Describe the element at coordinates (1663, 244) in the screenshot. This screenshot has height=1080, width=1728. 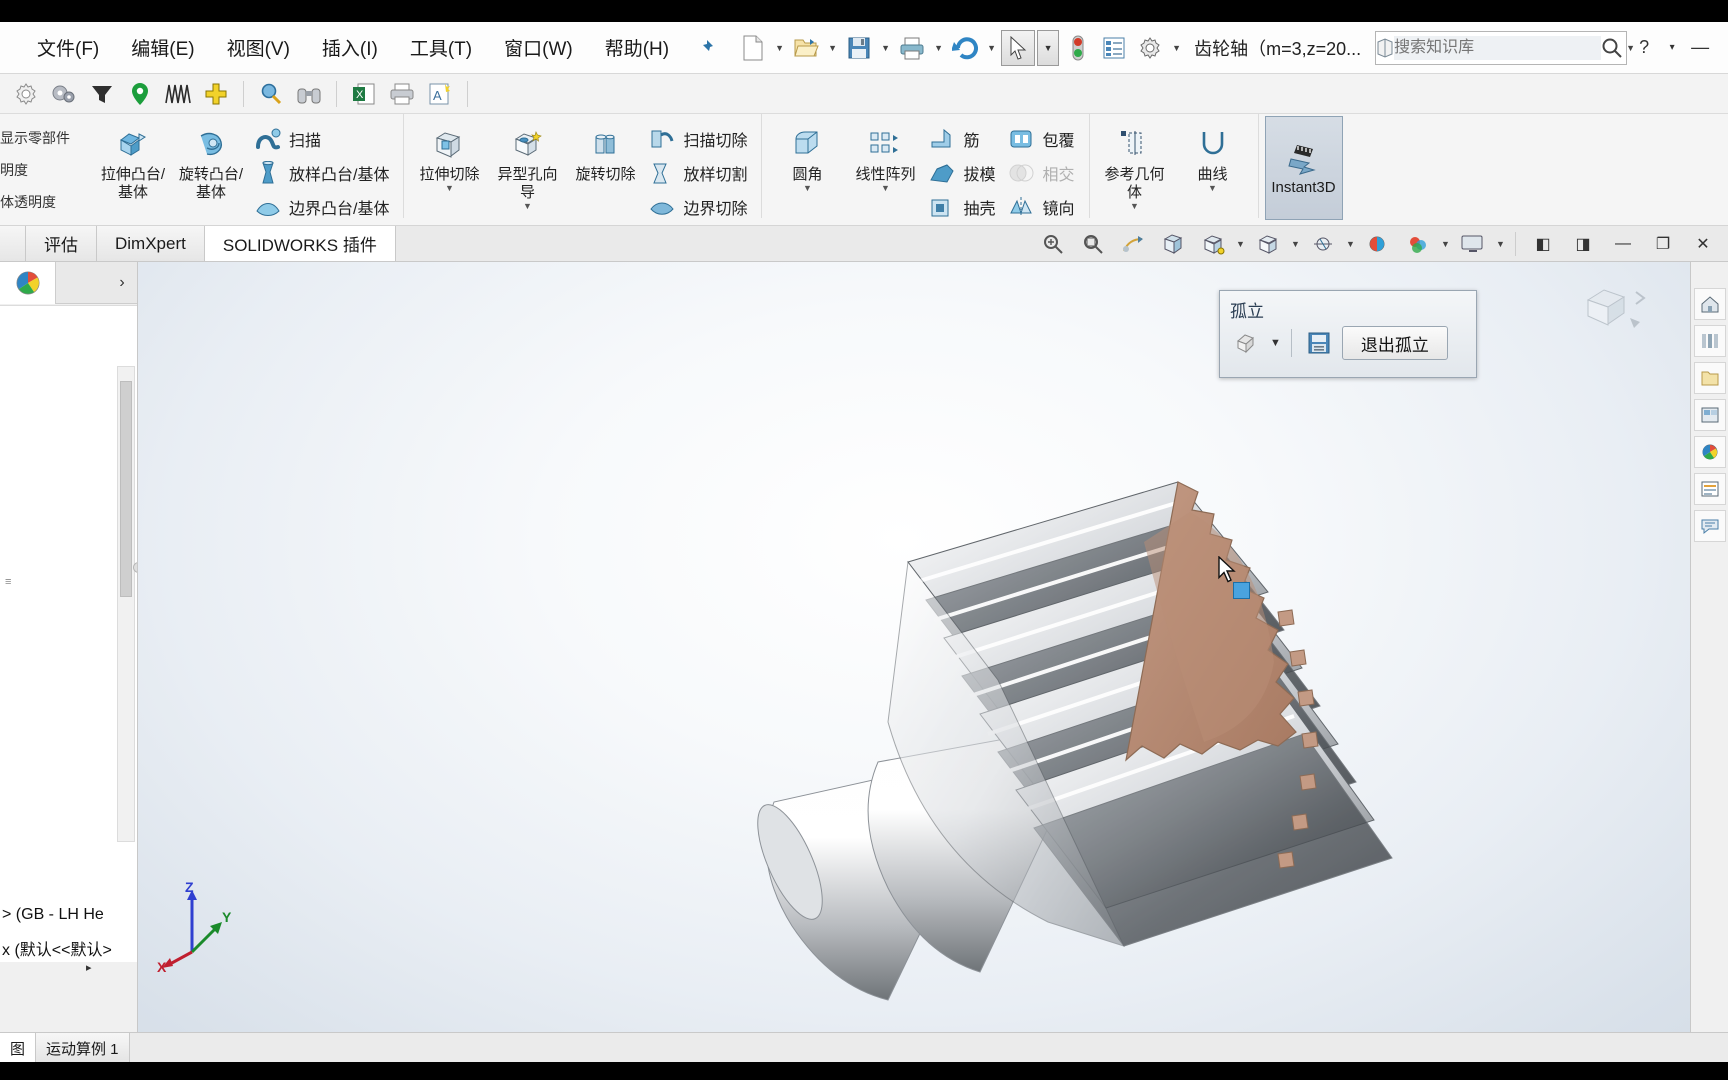
I see `doc-maximize-button: ❐` at that location.